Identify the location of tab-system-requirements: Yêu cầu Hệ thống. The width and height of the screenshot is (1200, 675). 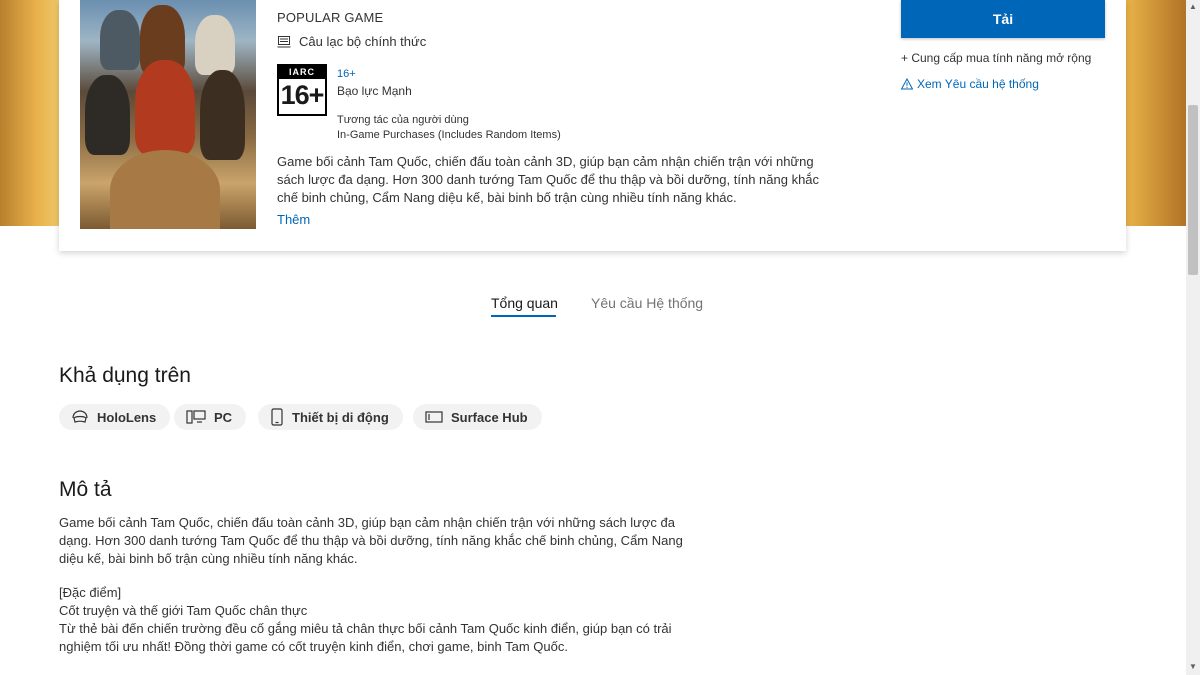
(647, 303).